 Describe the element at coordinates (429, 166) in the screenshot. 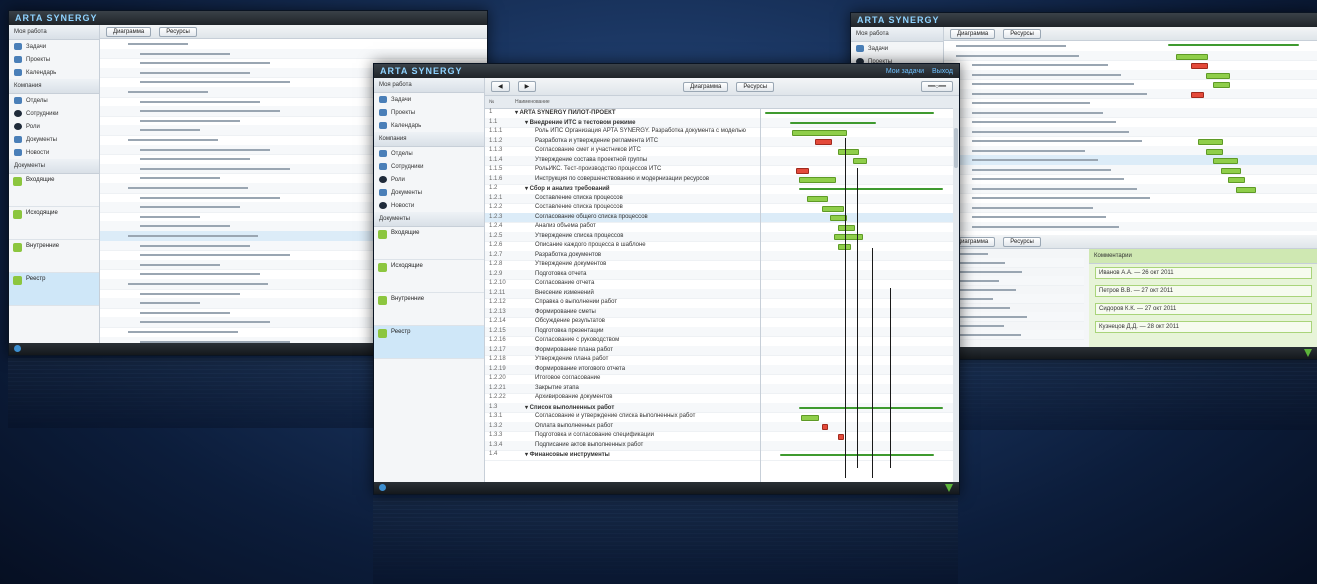

I see `nav-item-employees: Сотрудники` at that location.